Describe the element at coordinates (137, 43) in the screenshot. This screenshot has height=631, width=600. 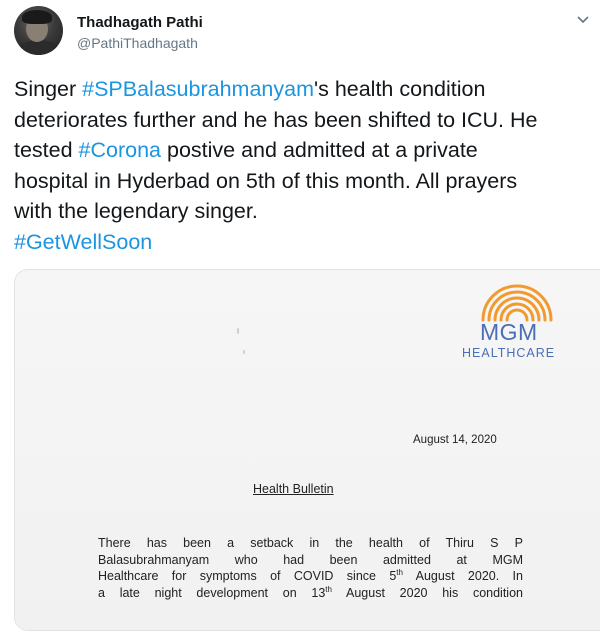
I see `author-handle: @PathiThadhagath` at that location.